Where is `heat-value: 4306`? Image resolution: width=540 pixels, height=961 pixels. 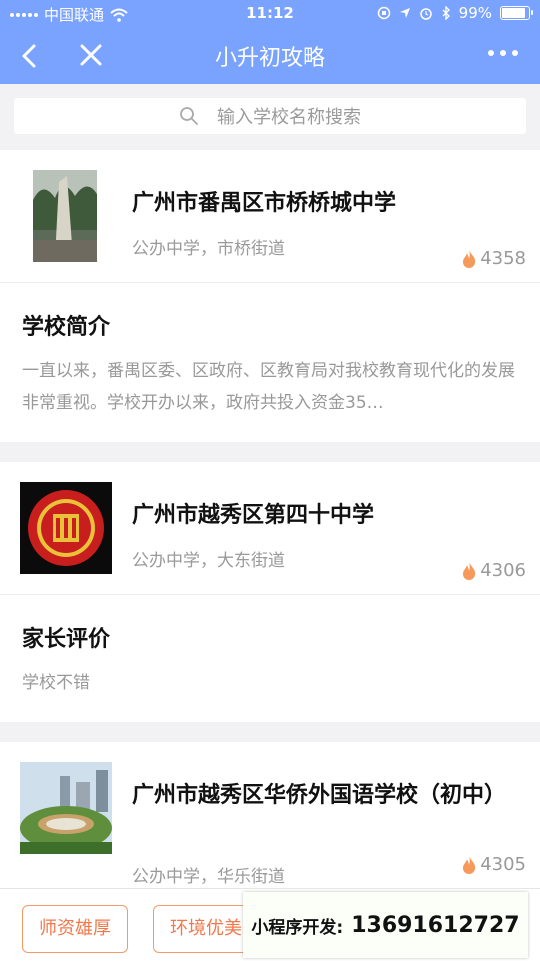
heat-value: 4306 is located at coordinates (503, 570).